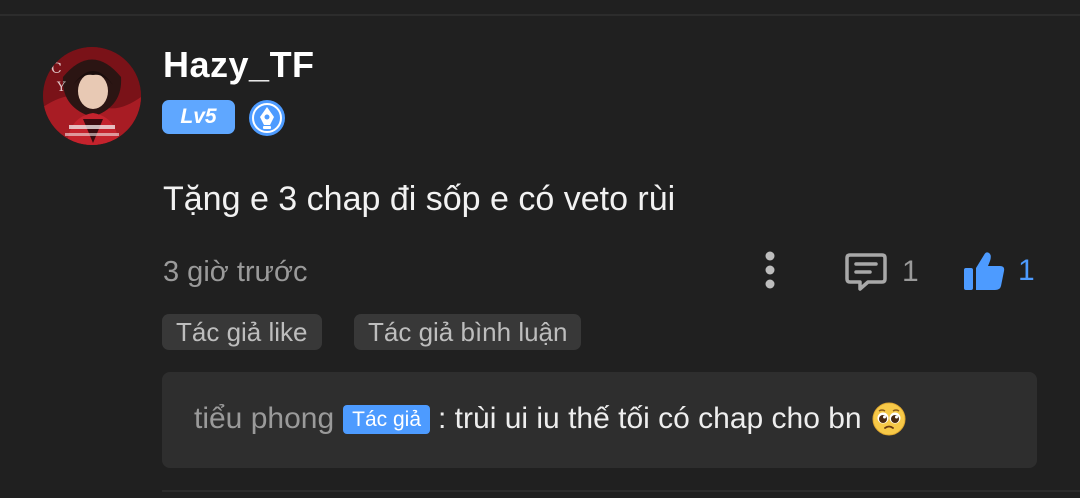 The width and height of the screenshot is (1080, 498). I want to click on more-vertical-icon, so click(770, 270).